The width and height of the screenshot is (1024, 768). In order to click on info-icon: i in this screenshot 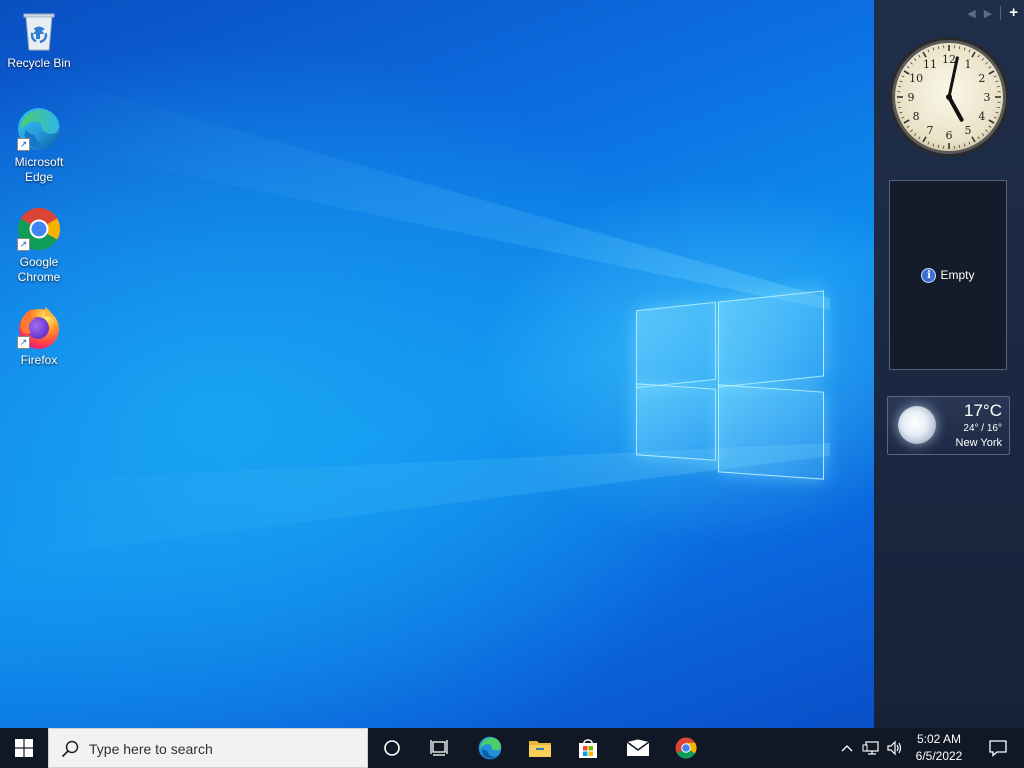, I will do `click(929, 275)`.